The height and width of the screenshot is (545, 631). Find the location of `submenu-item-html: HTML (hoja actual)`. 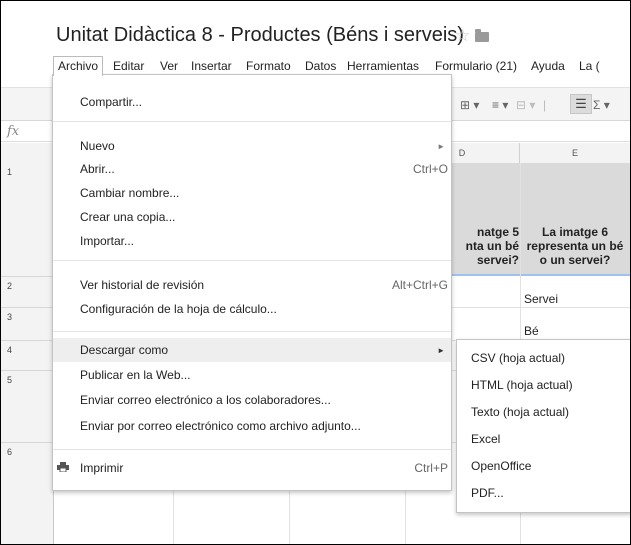

submenu-item-html: HTML (hoja actual) is located at coordinates (522, 385).